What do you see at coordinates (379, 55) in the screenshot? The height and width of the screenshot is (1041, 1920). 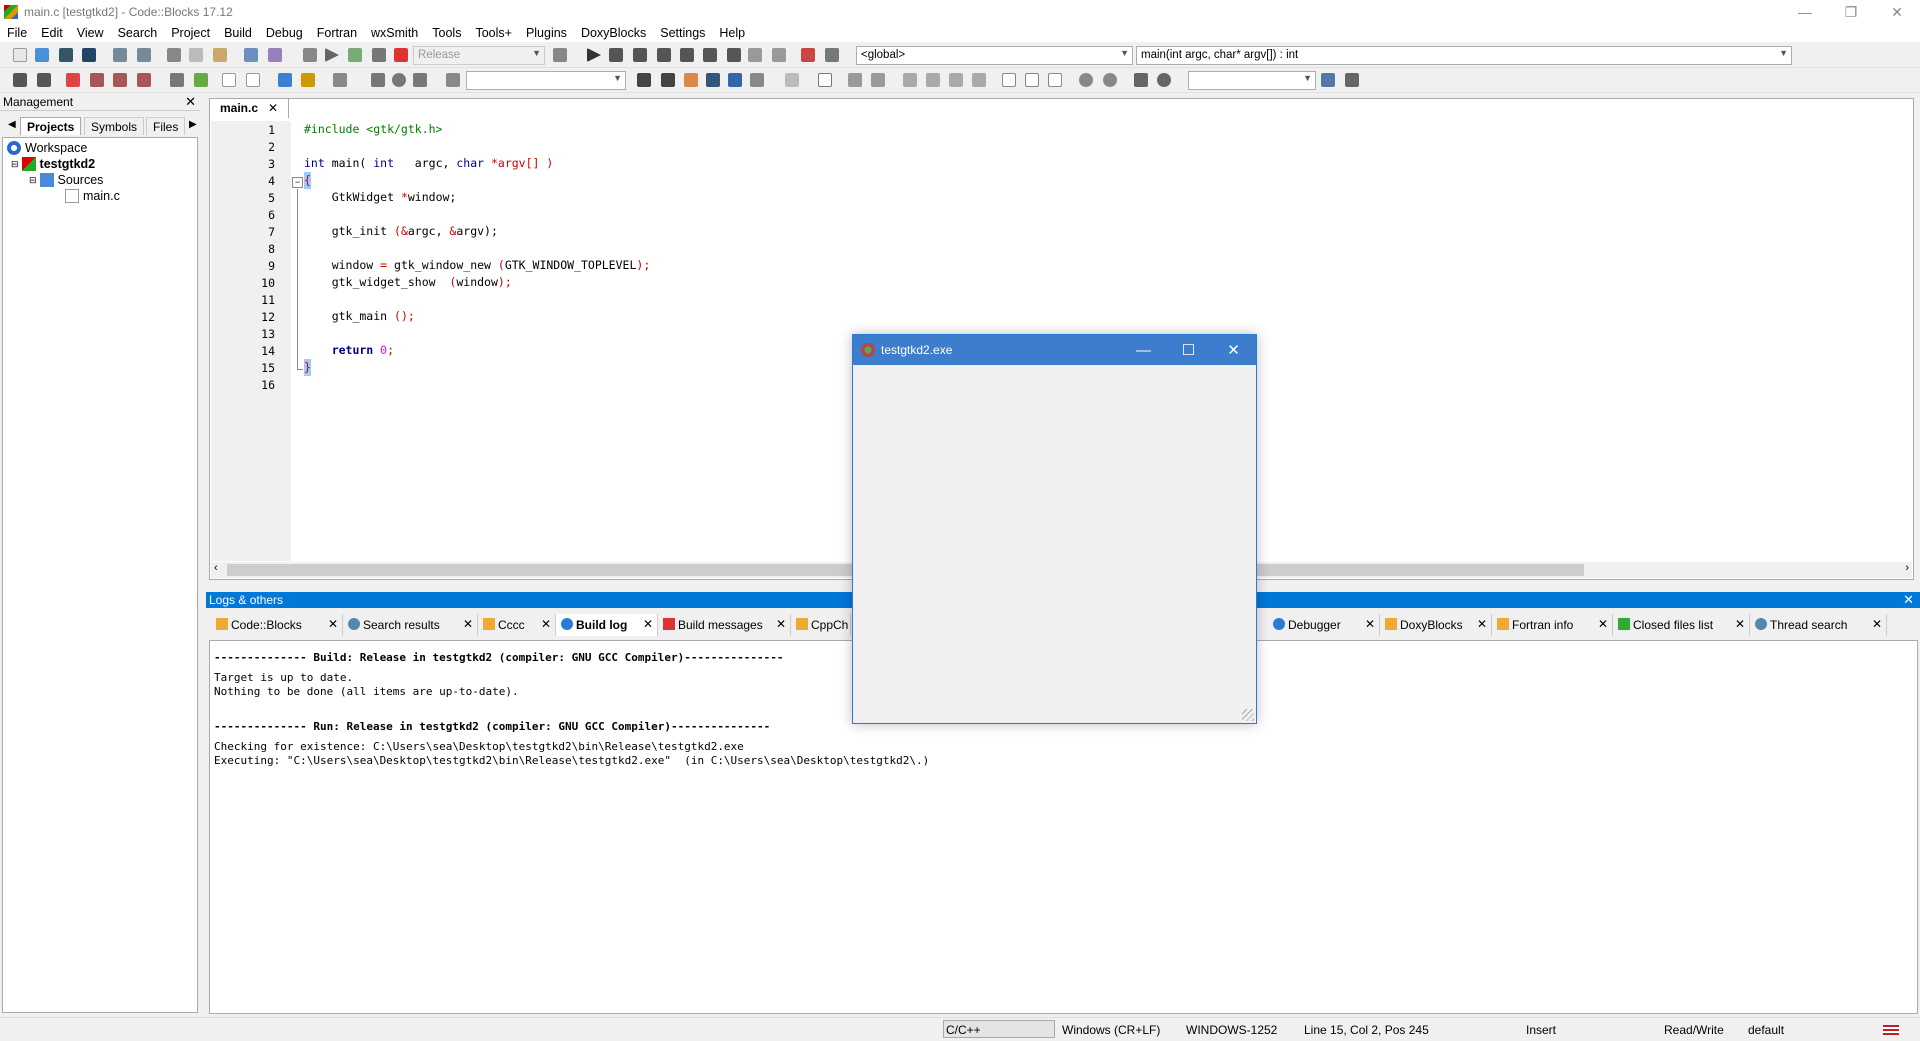 I see `rebuild-icon` at bounding box center [379, 55].